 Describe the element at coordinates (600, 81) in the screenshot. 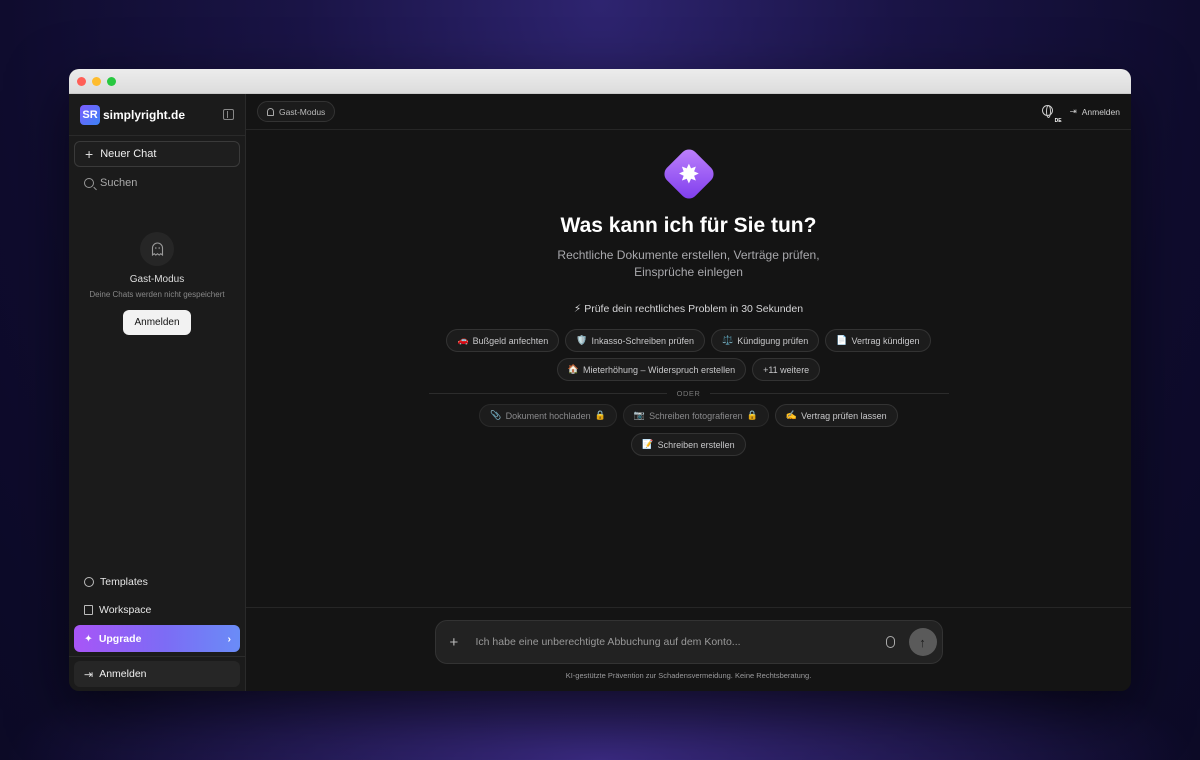

I see `window-titlebar` at that location.